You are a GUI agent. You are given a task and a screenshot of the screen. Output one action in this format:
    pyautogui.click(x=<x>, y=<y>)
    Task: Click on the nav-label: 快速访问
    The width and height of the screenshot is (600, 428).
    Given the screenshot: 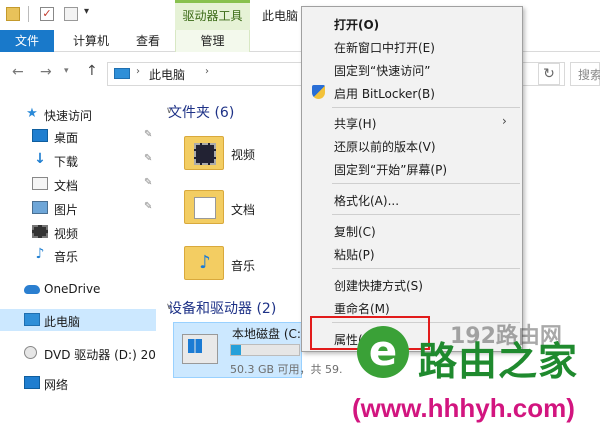 What is the action you would take?
    pyautogui.click(x=68, y=116)
    